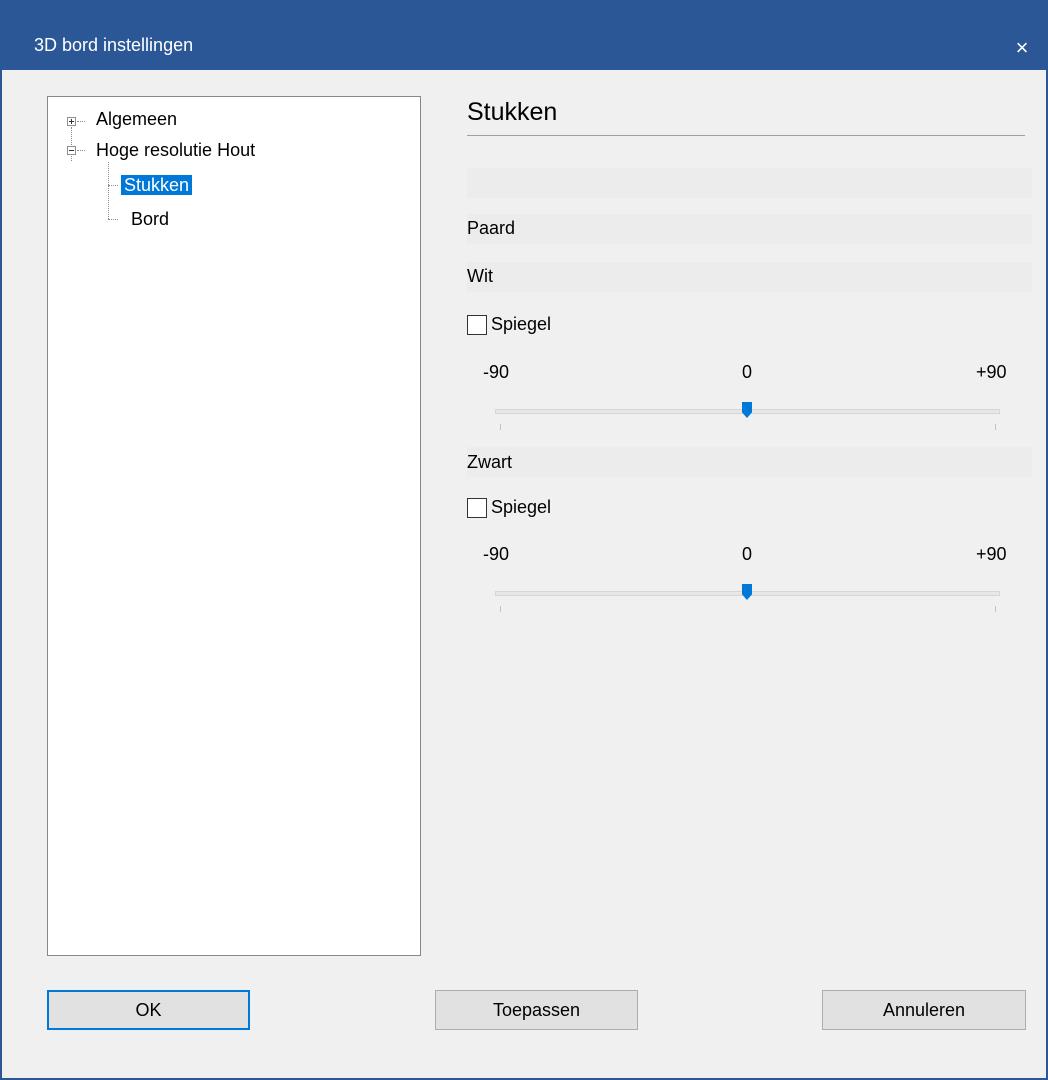 The width and height of the screenshot is (1048, 1080). Describe the element at coordinates (749, 183) in the screenshot. I see `empty-strip` at that location.